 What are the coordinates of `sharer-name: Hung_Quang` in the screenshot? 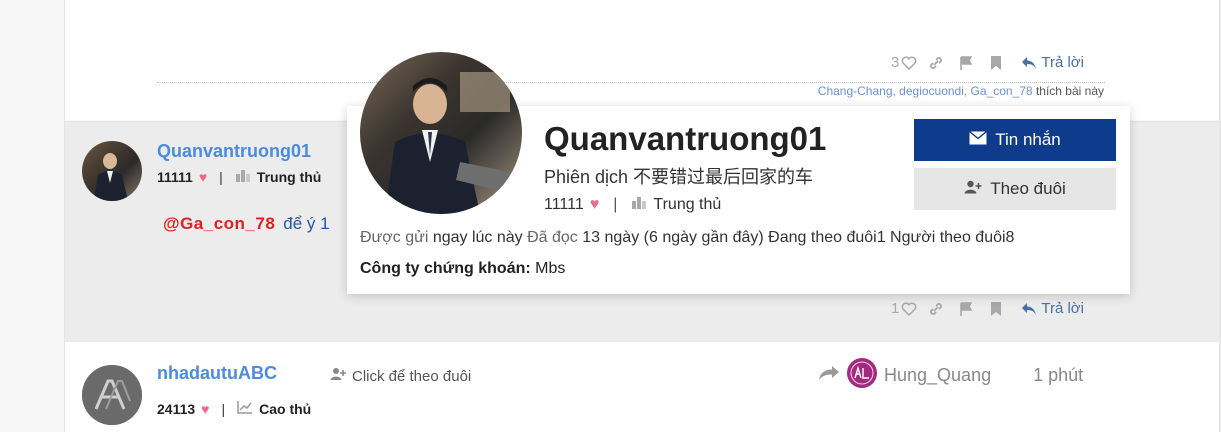 It's located at (937, 375).